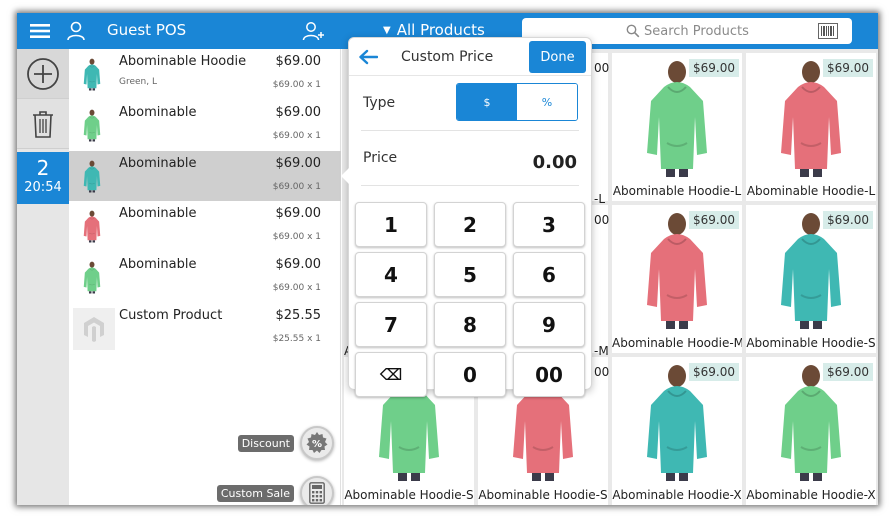  What do you see at coordinates (317, 490) in the screenshot?
I see `calculator-icon` at bounding box center [317, 490].